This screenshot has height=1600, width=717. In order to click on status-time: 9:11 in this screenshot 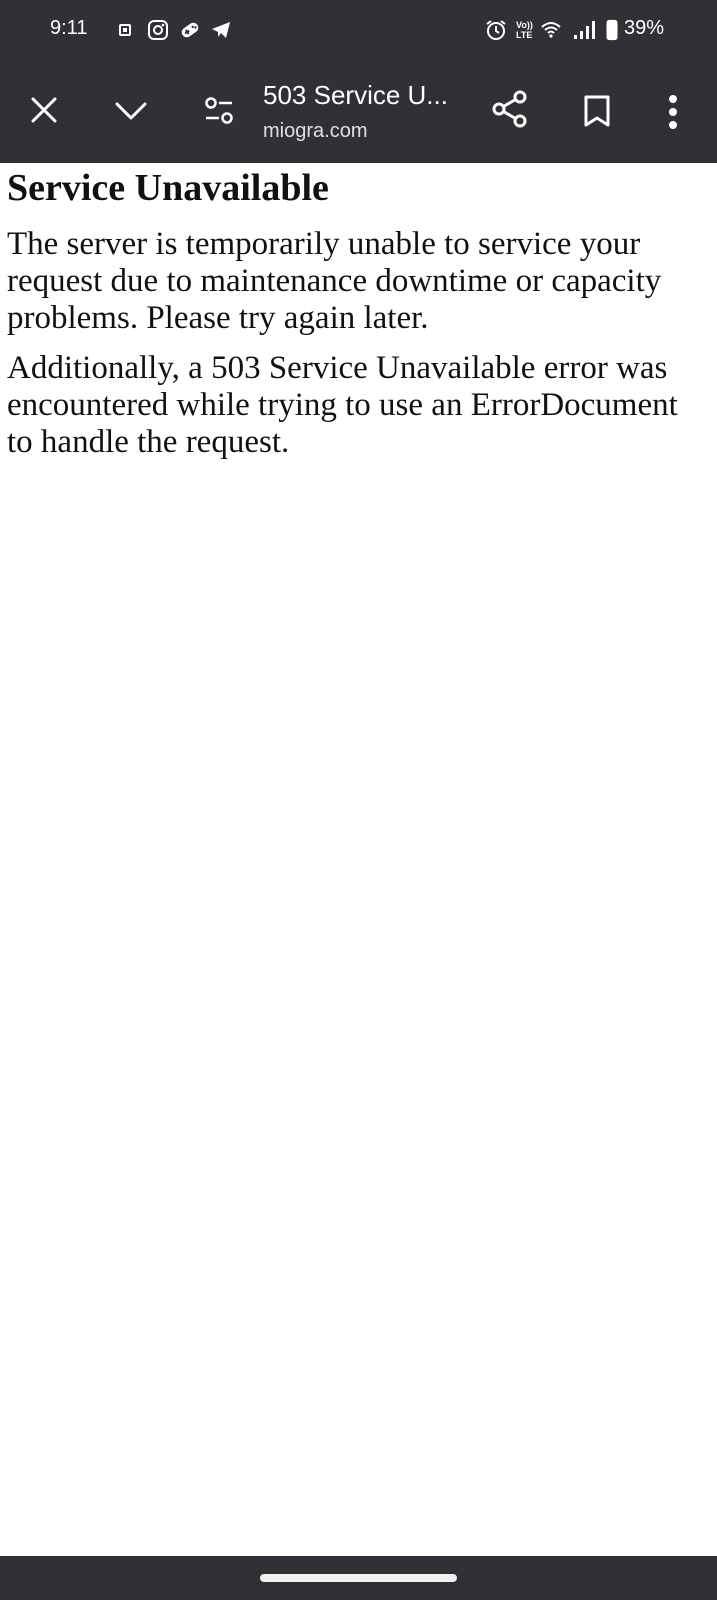, I will do `click(69, 28)`.